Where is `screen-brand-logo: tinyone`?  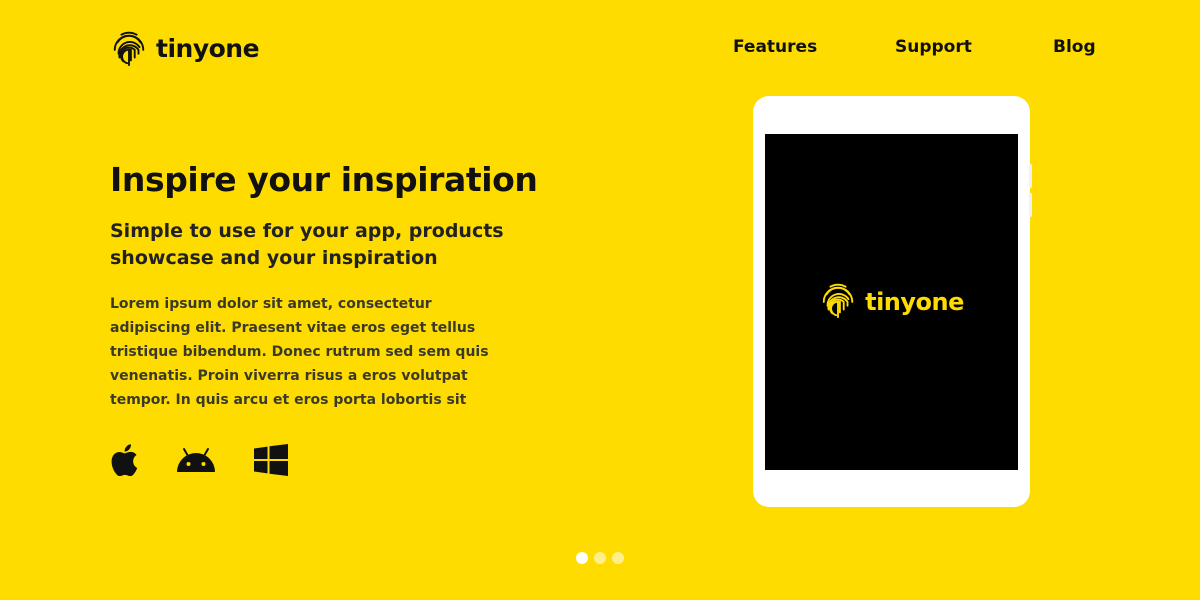
screen-brand-logo: tinyone is located at coordinates (891, 302).